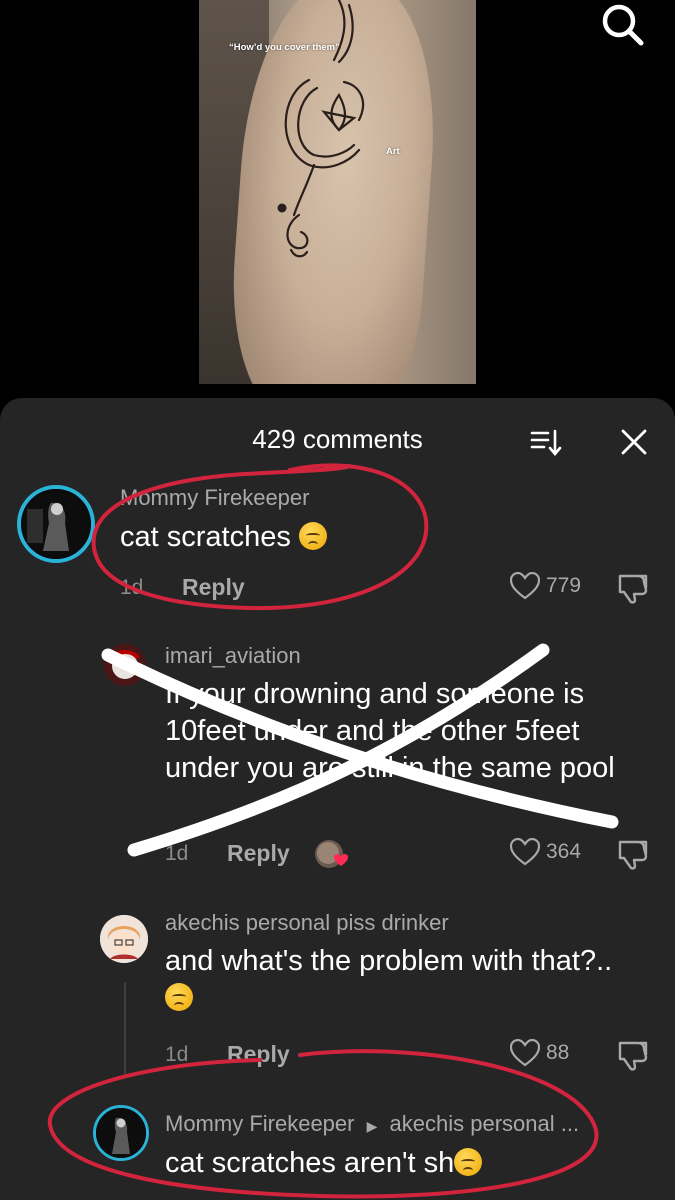  Describe the element at coordinates (341, 860) in the screenshot. I see `heart-badge-icon` at that location.